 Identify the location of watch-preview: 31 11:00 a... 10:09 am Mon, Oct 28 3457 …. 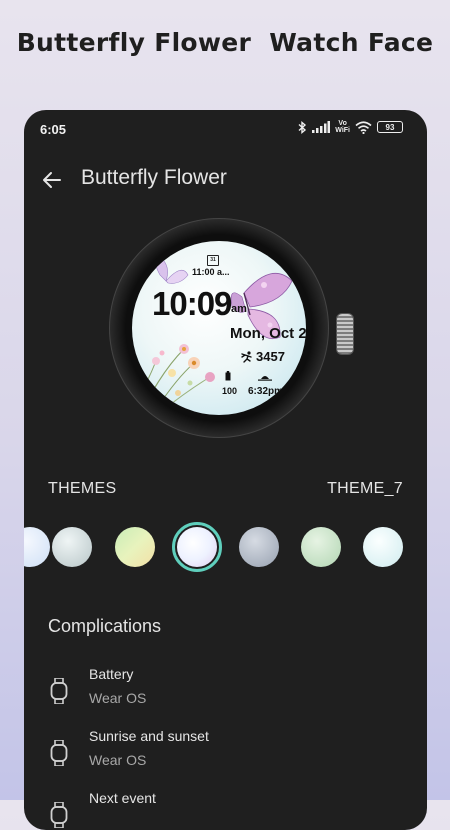
(231, 328).